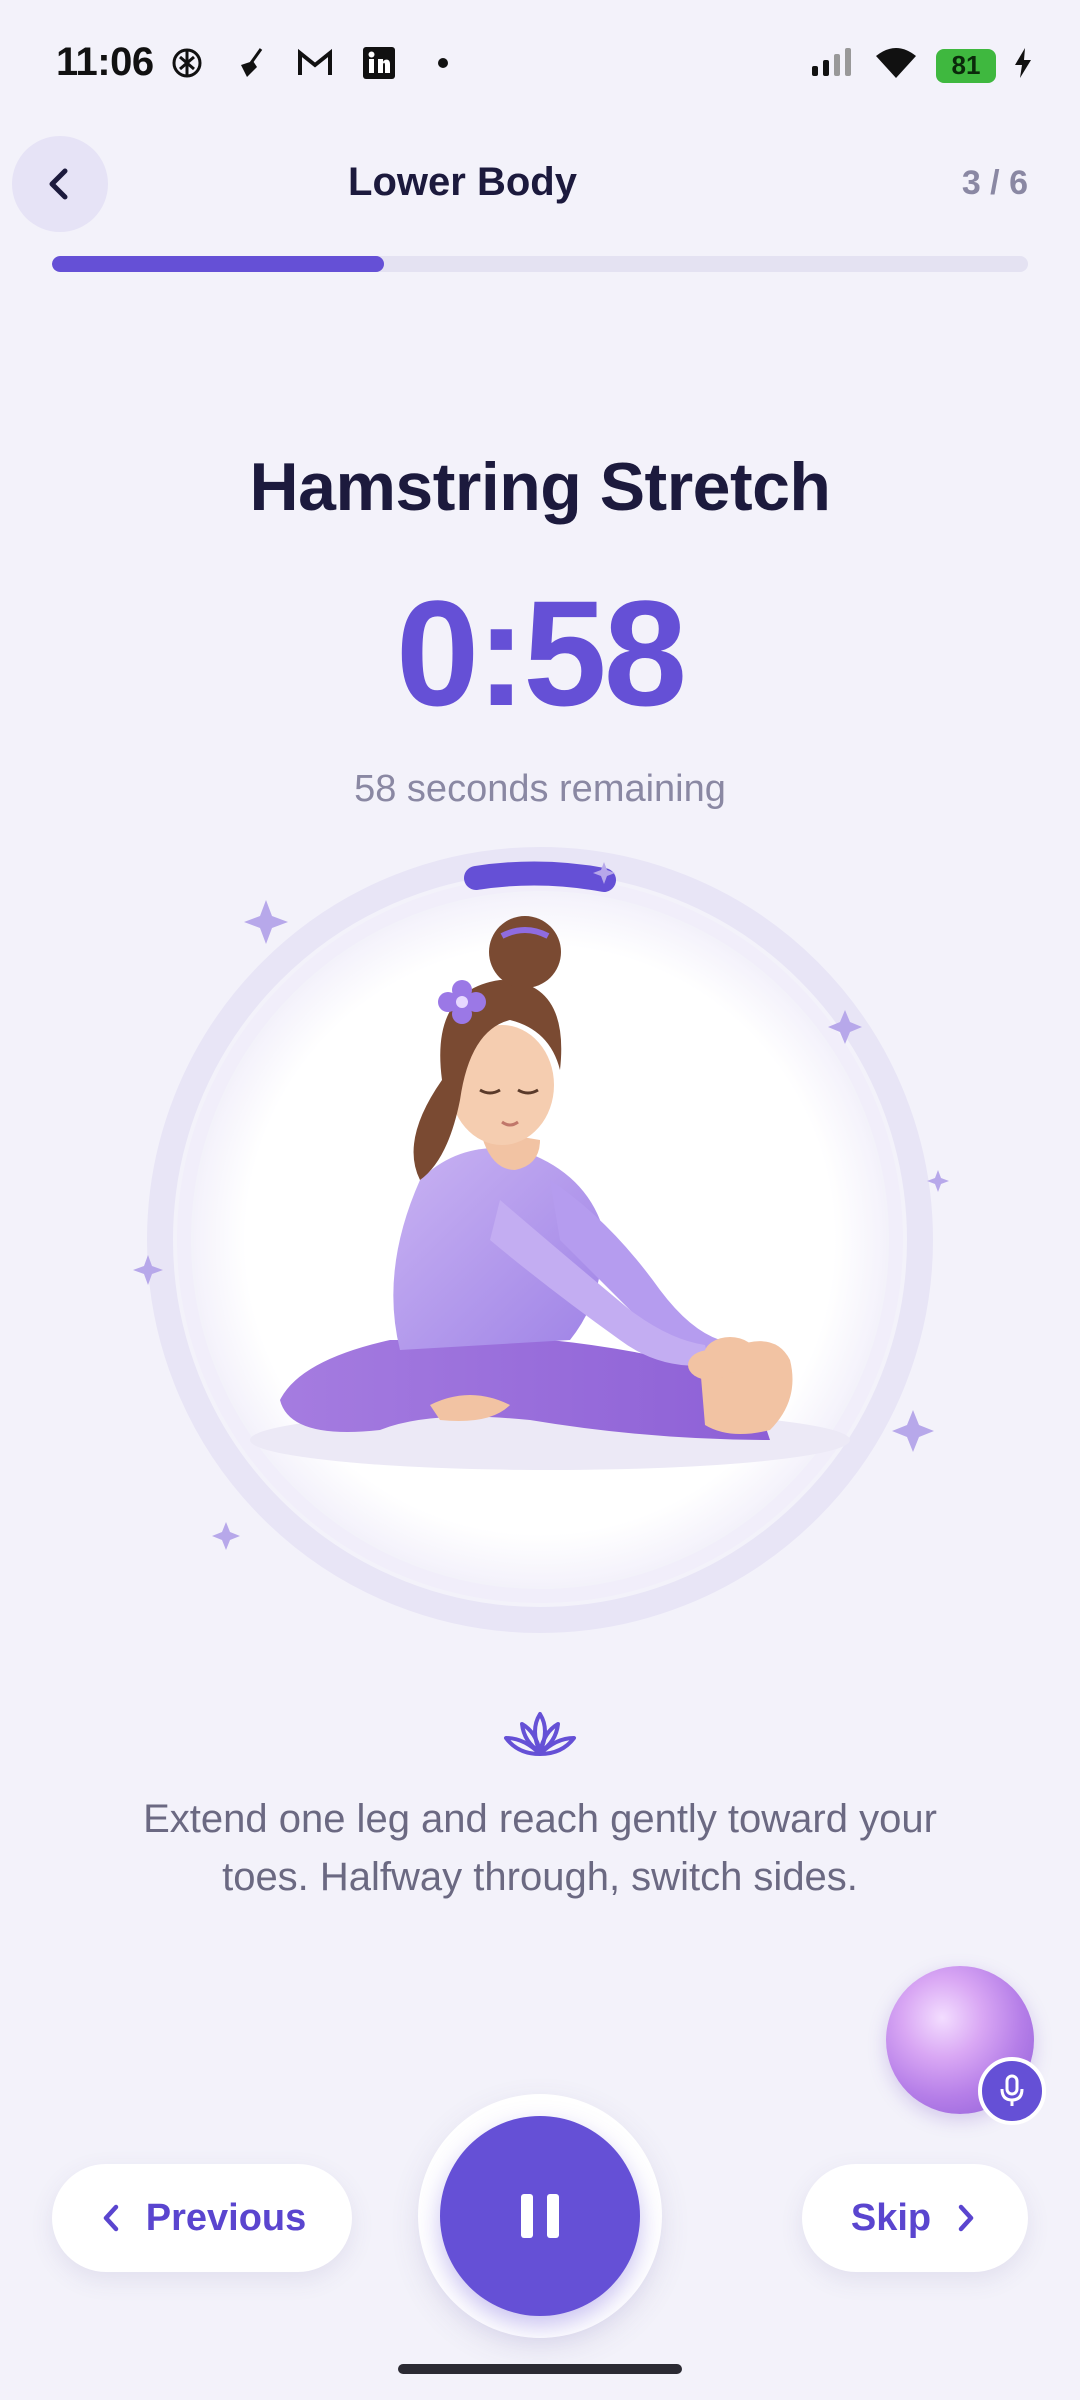 This screenshot has width=1080, height=2400. I want to click on pause-icon, so click(540, 2216).